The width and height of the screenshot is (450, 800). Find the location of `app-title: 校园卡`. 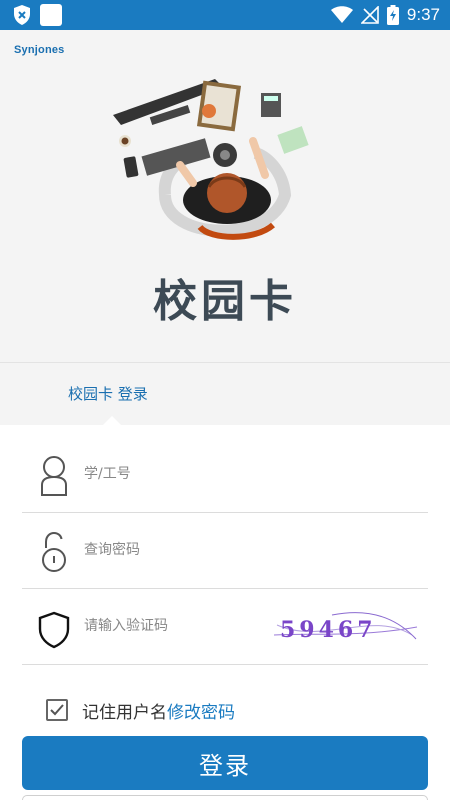

app-title: 校园卡 is located at coordinates (225, 301).